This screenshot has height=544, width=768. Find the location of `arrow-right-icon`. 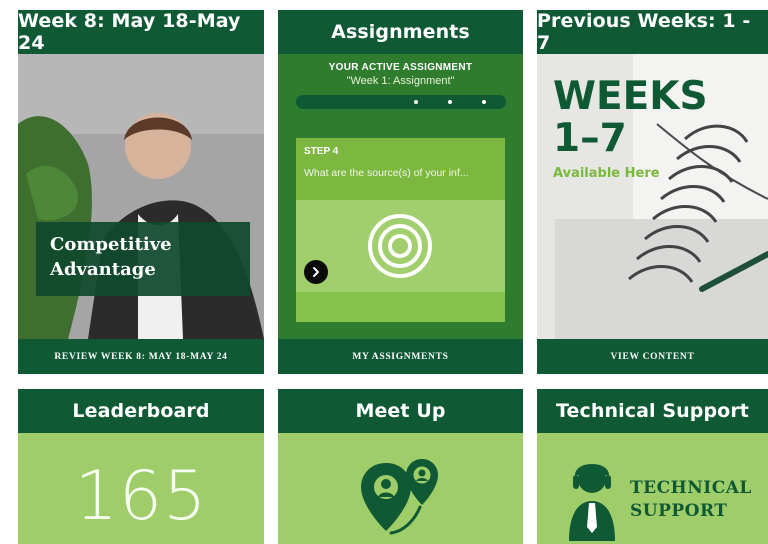

arrow-right-icon is located at coordinates (316, 272).